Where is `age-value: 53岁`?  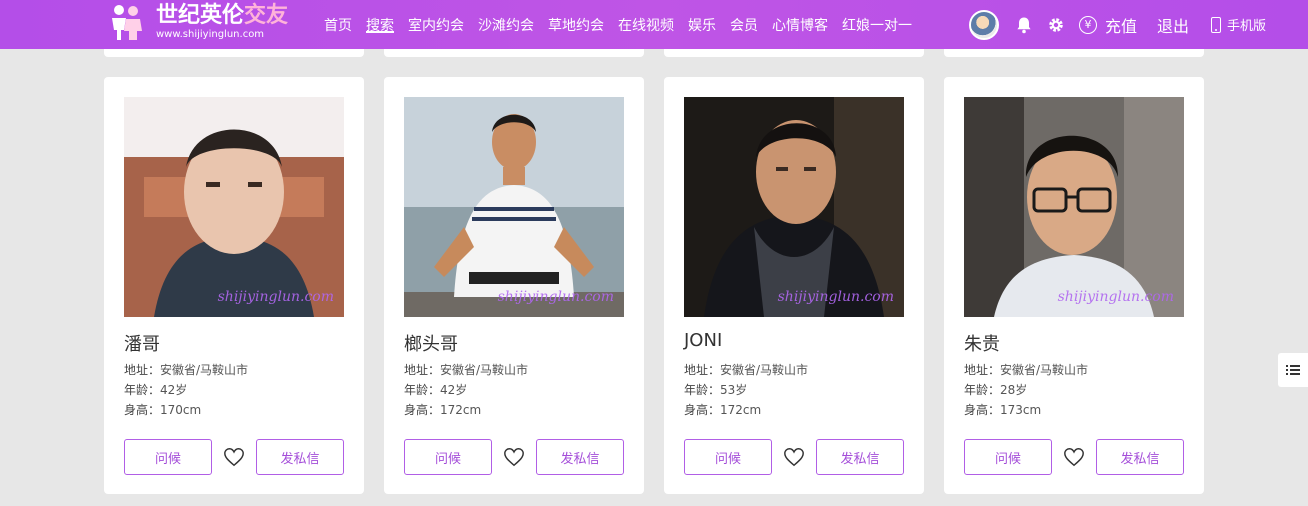
age-value: 53岁 is located at coordinates (734, 390).